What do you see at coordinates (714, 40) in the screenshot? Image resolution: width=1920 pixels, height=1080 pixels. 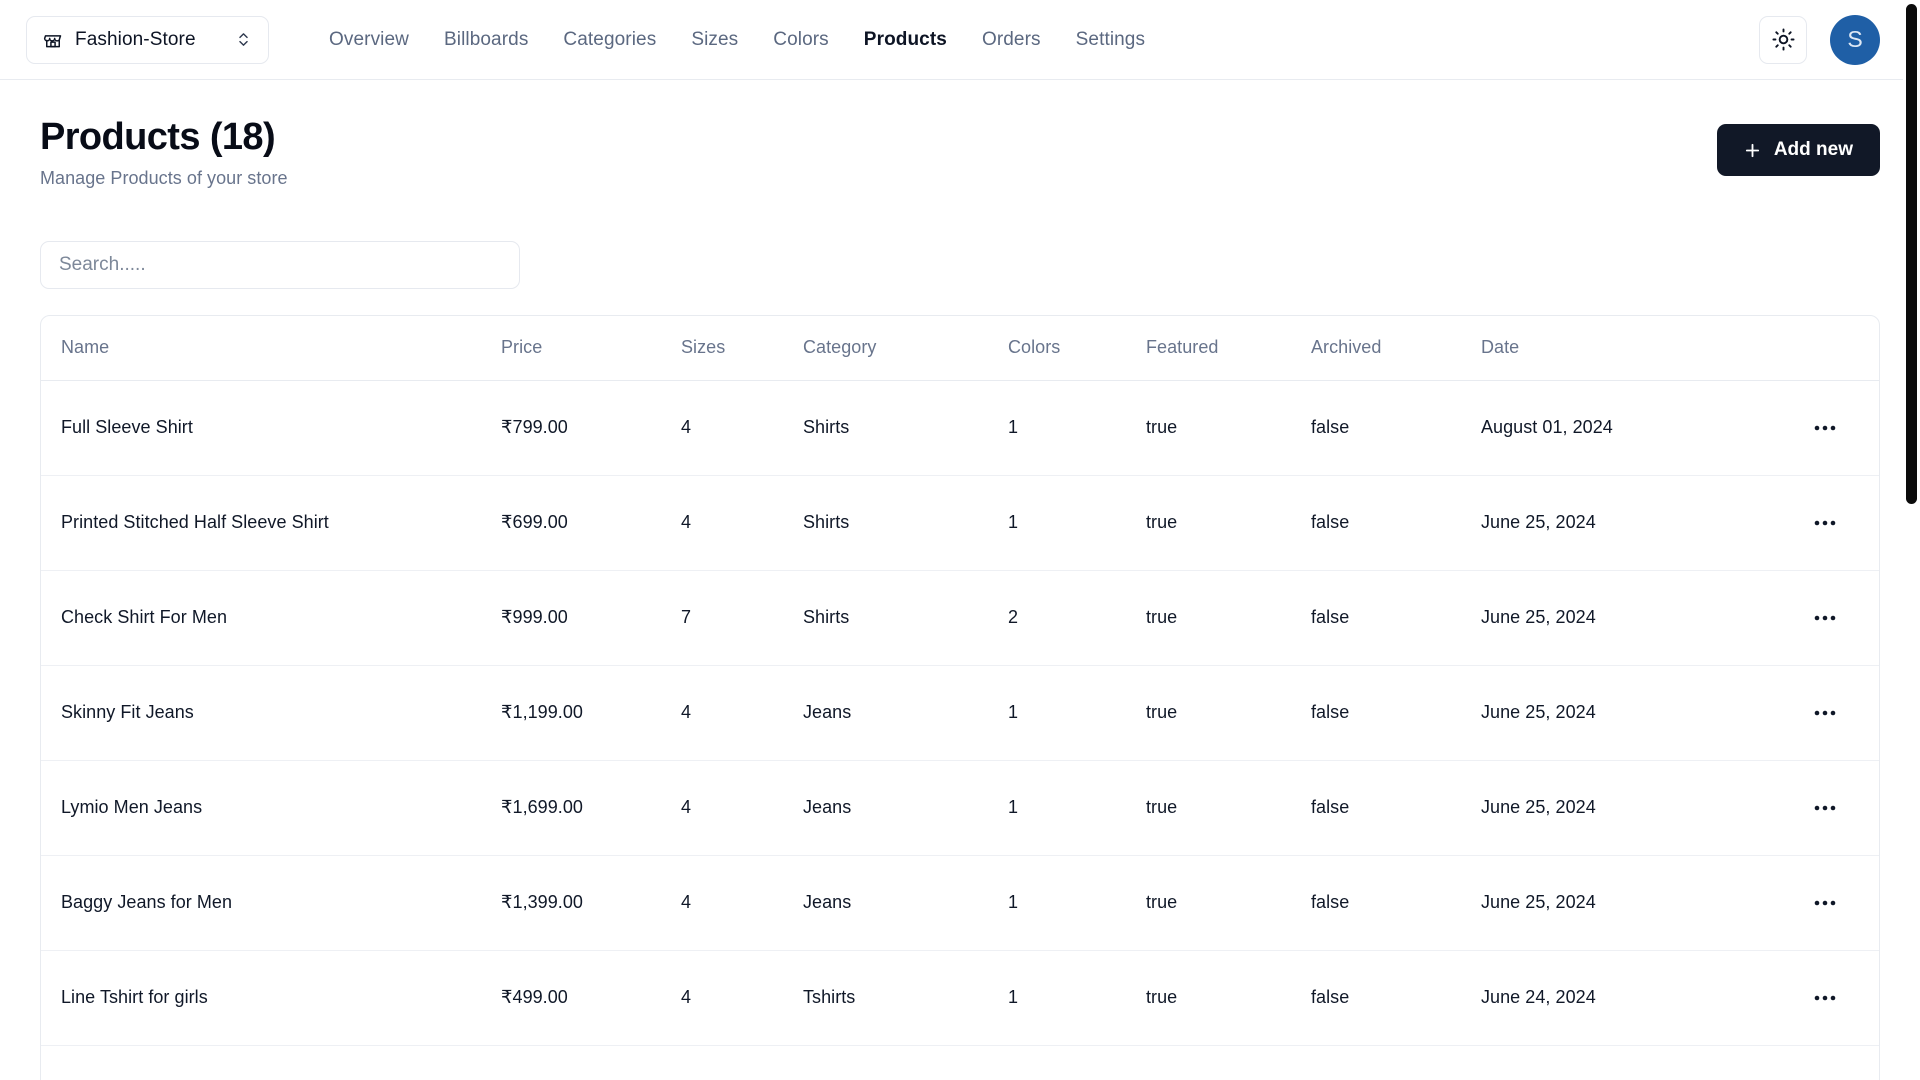 I see `nav-link-sizes: Sizes` at bounding box center [714, 40].